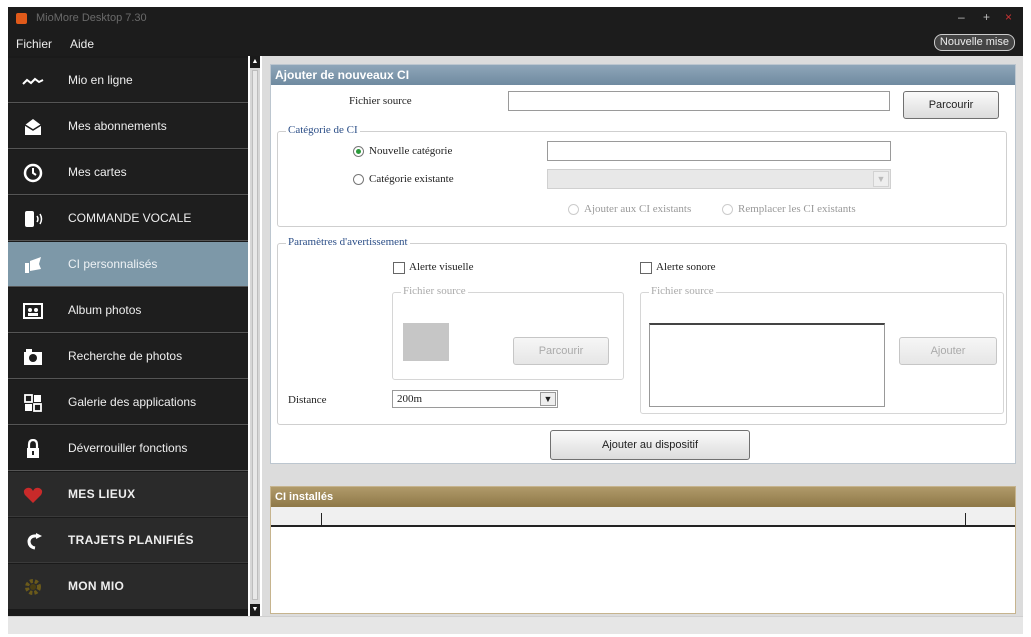 The height and width of the screenshot is (637, 1031). Describe the element at coordinates (682, 291) in the screenshot. I see `sound-source-legend: Fichier source` at that location.